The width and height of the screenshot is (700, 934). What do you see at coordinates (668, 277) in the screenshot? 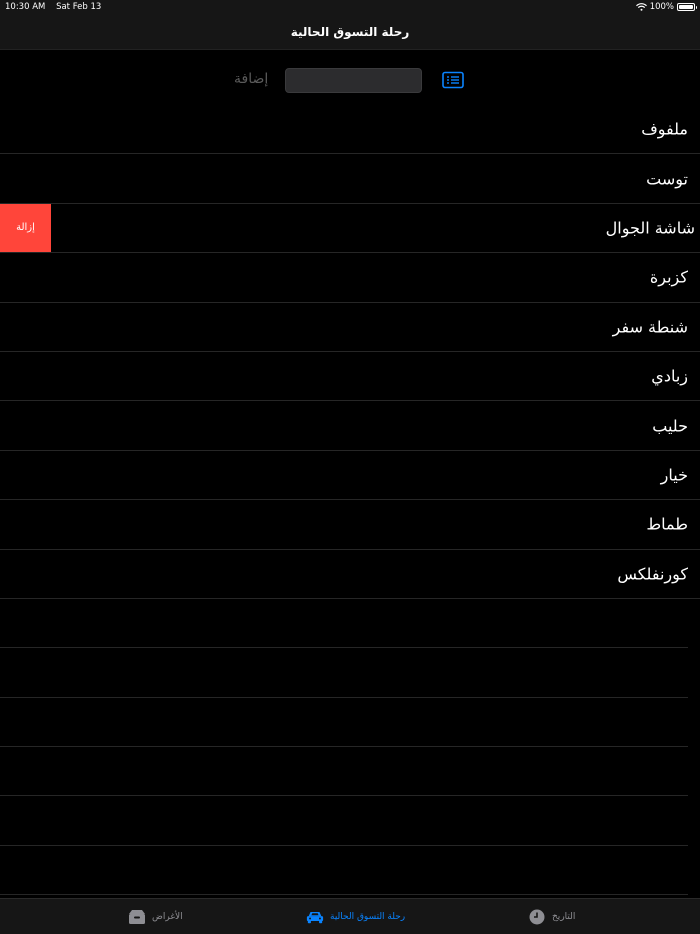
I see `item-label: كزبرة` at bounding box center [668, 277].